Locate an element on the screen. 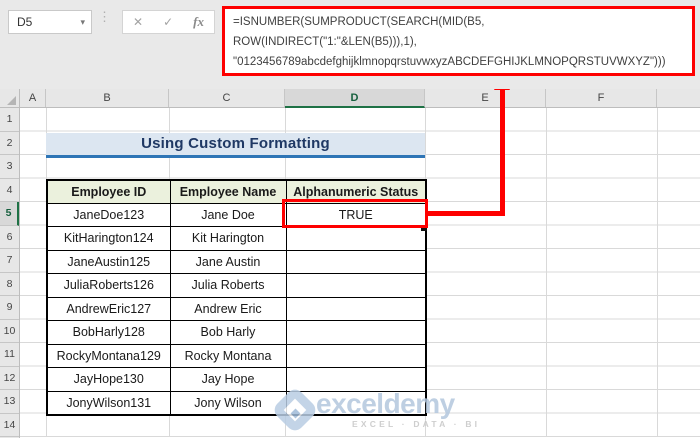 The image size is (700, 439). row-header-4: 4 is located at coordinates (9, 190).